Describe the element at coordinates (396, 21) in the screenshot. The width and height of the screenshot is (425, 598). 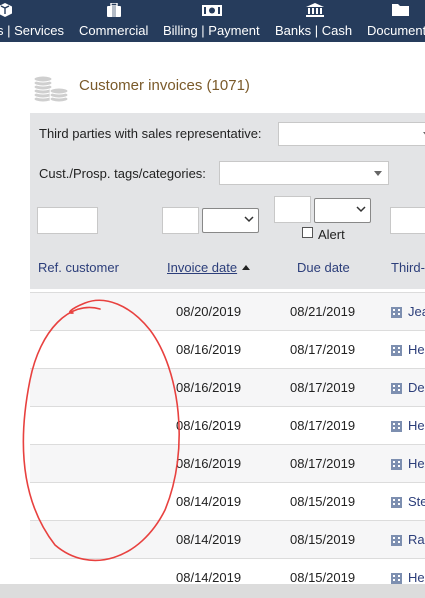
I see `nav-item-documents: Documents` at that location.